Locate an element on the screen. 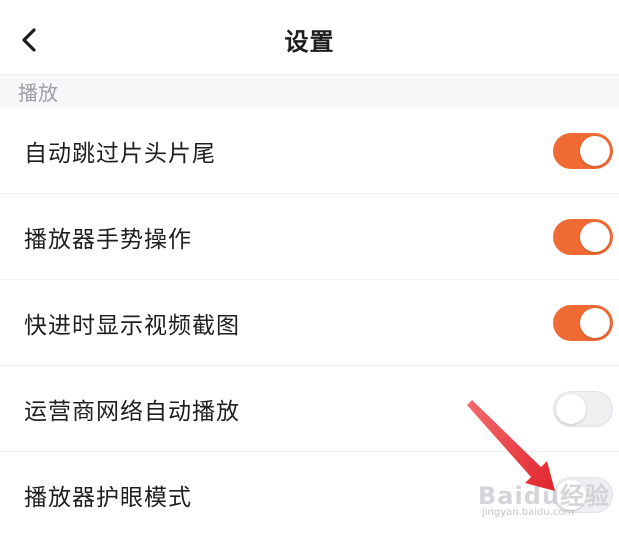 The height and width of the screenshot is (538, 619). seek-preview-toggle is located at coordinates (583, 322).